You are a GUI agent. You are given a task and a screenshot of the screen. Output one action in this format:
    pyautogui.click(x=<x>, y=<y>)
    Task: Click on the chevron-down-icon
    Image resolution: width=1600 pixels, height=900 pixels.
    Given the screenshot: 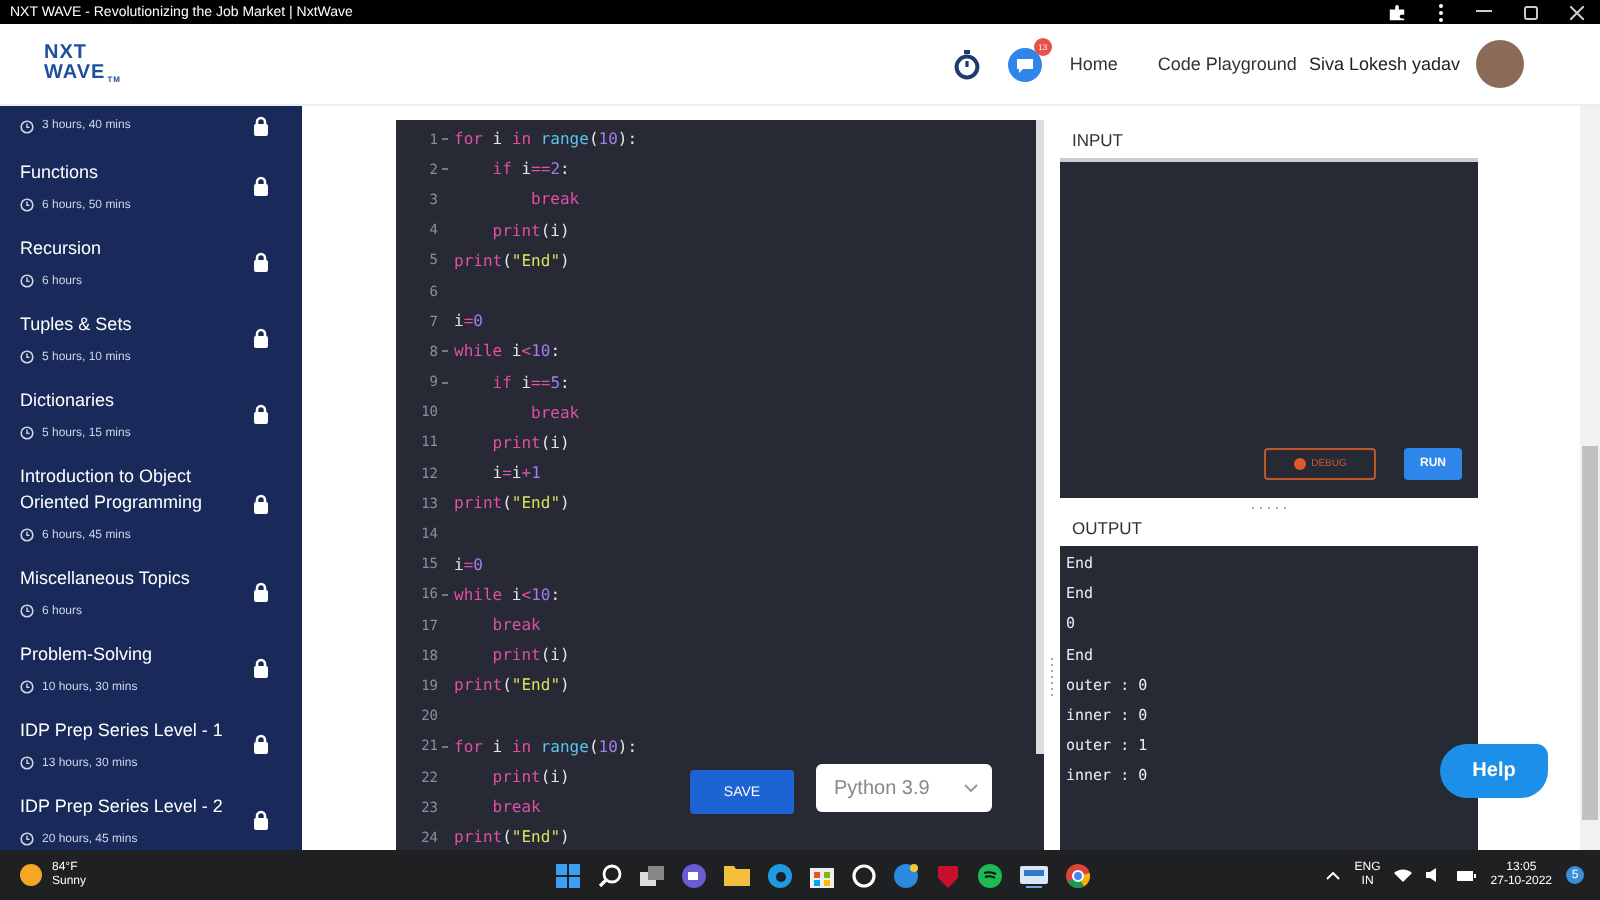 What is the action you would take?
    pyautogui.click(x=971, y=788)
    